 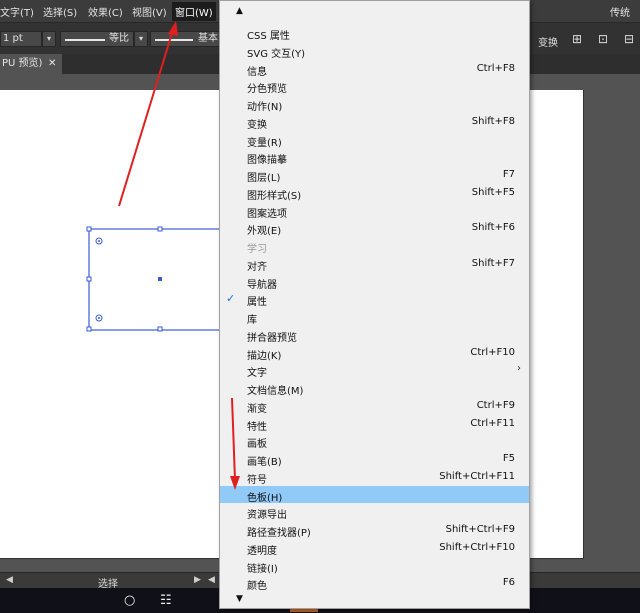 I want to click on menu-overlay, so click(x=235, y=443).